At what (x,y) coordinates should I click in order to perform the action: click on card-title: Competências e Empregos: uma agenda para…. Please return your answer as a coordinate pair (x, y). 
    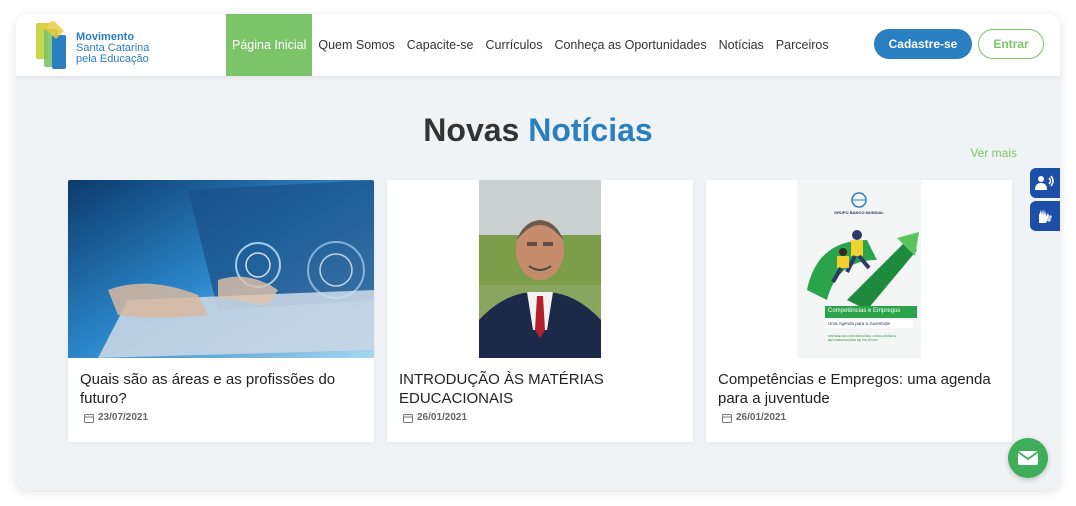
    Looking at the image, I should click on (861, 389).